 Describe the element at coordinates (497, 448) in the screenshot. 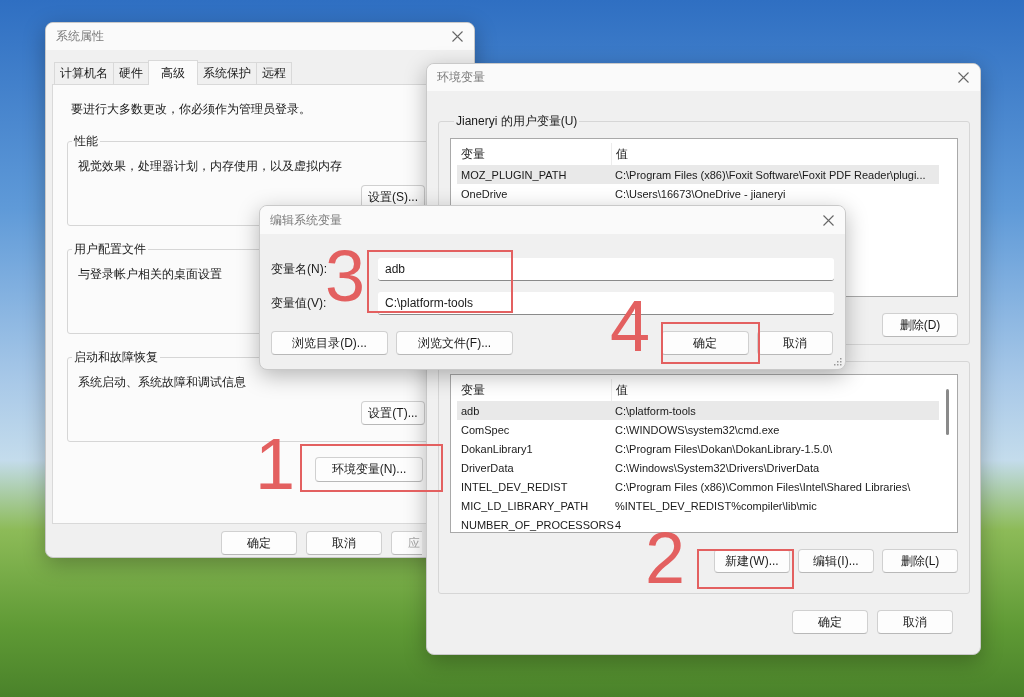

I see `table-cell-text: DokanLibrary1` at that location.